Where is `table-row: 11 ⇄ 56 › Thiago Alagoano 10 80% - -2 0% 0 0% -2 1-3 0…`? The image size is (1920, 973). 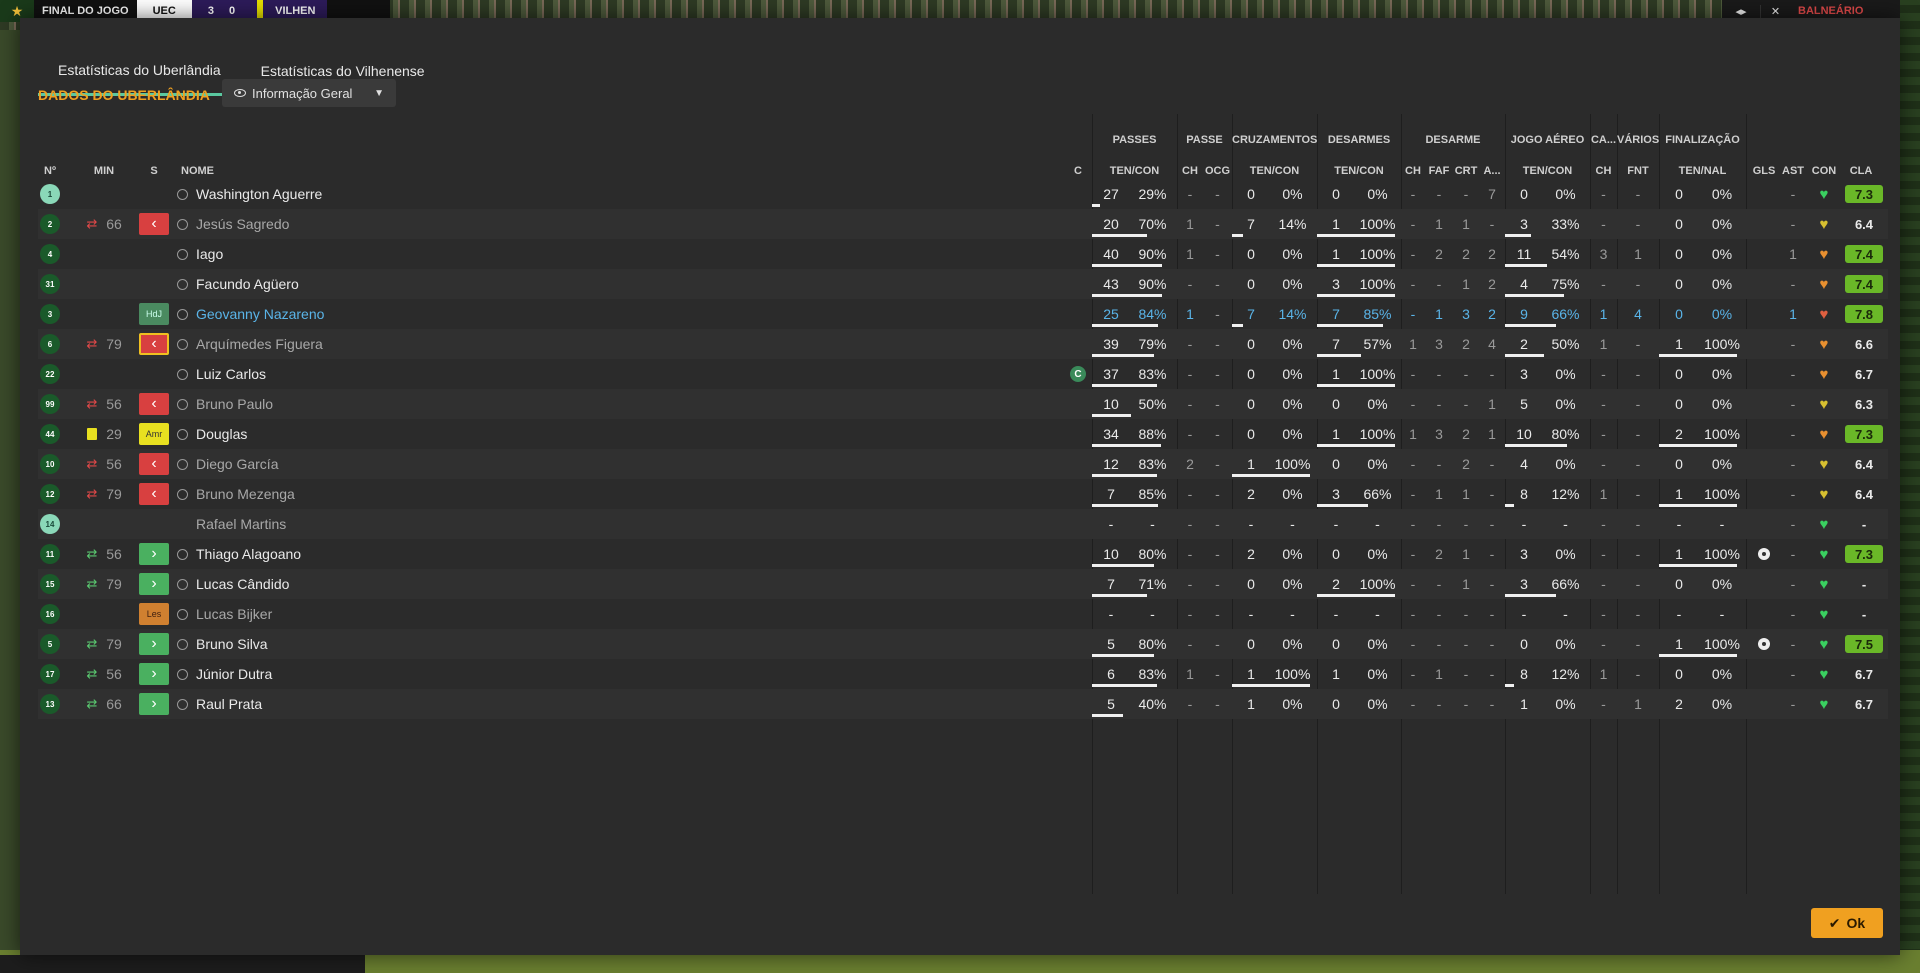
table-row: 11 ⇄ 56 › Thiago Alagoano 10 80% - -2 0% 0 0% -2 1-3 0… is located at coordinates (963, 554).